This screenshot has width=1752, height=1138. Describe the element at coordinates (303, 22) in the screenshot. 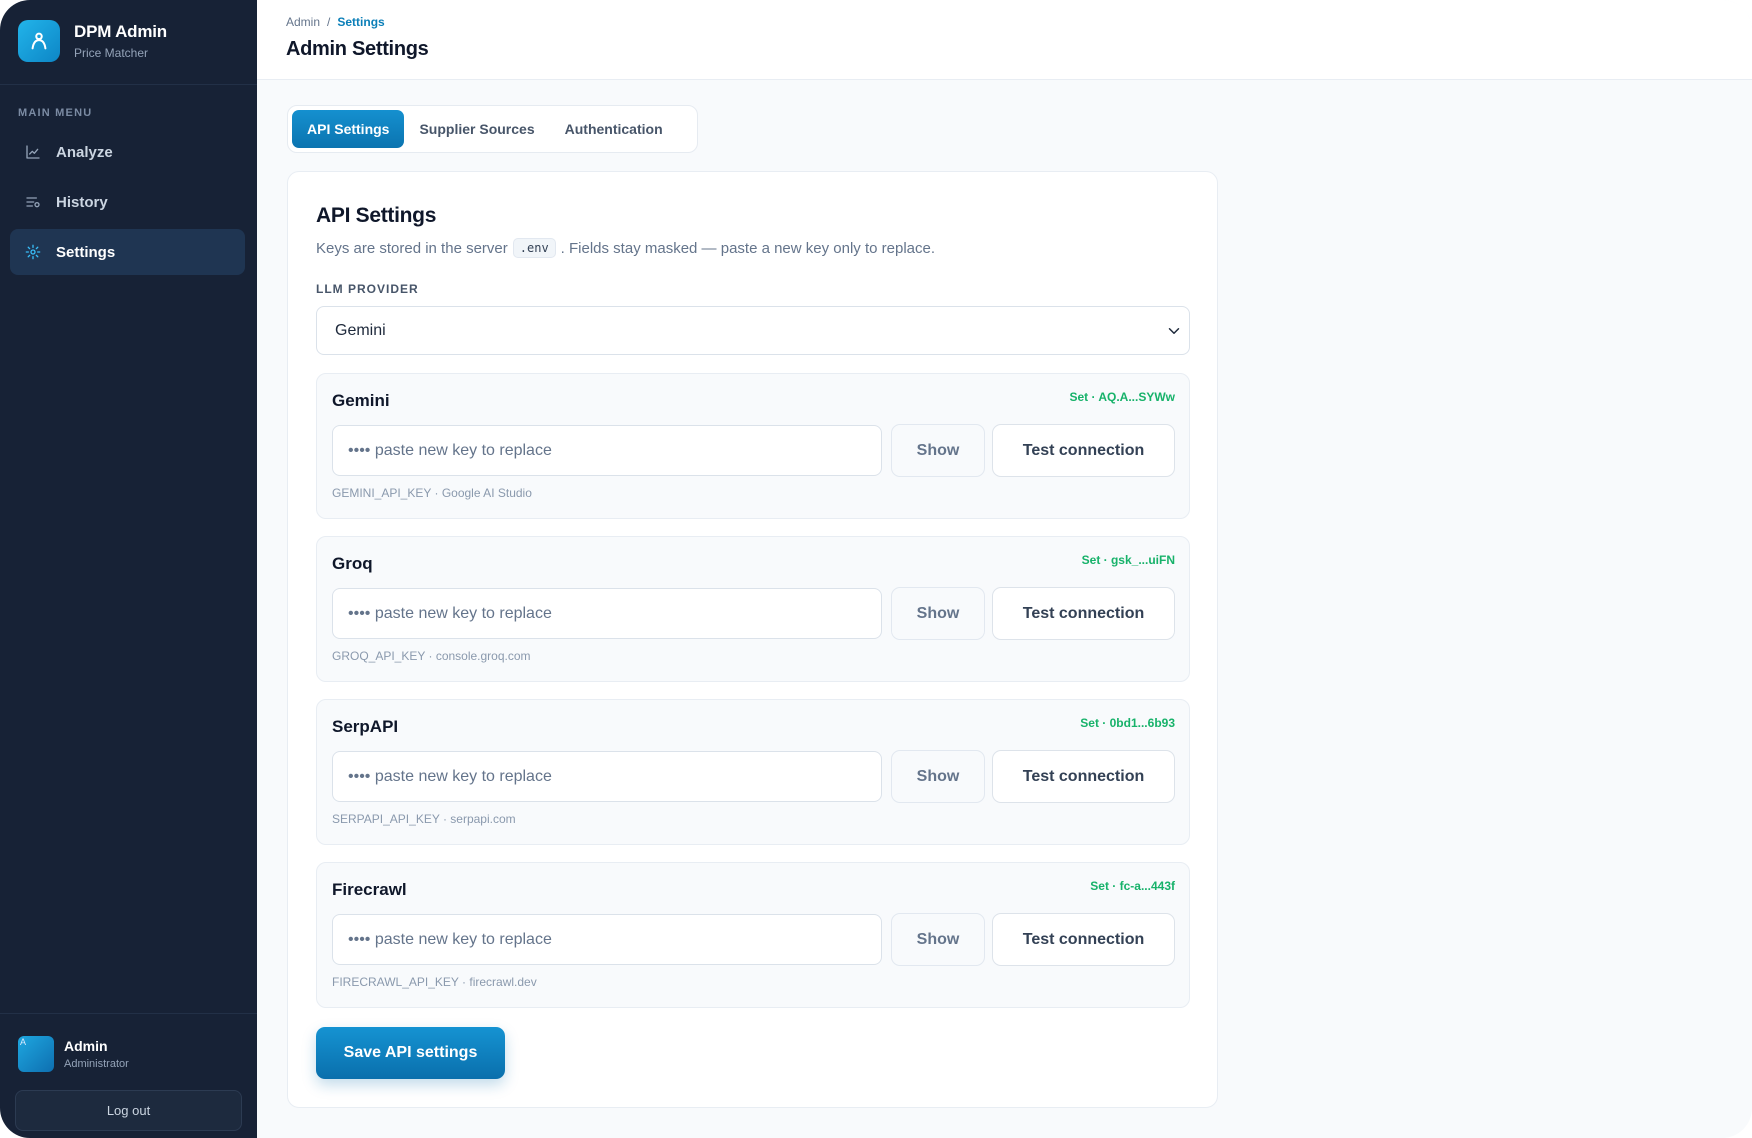

I see `breadcrumb-admin: Admin` at that location.